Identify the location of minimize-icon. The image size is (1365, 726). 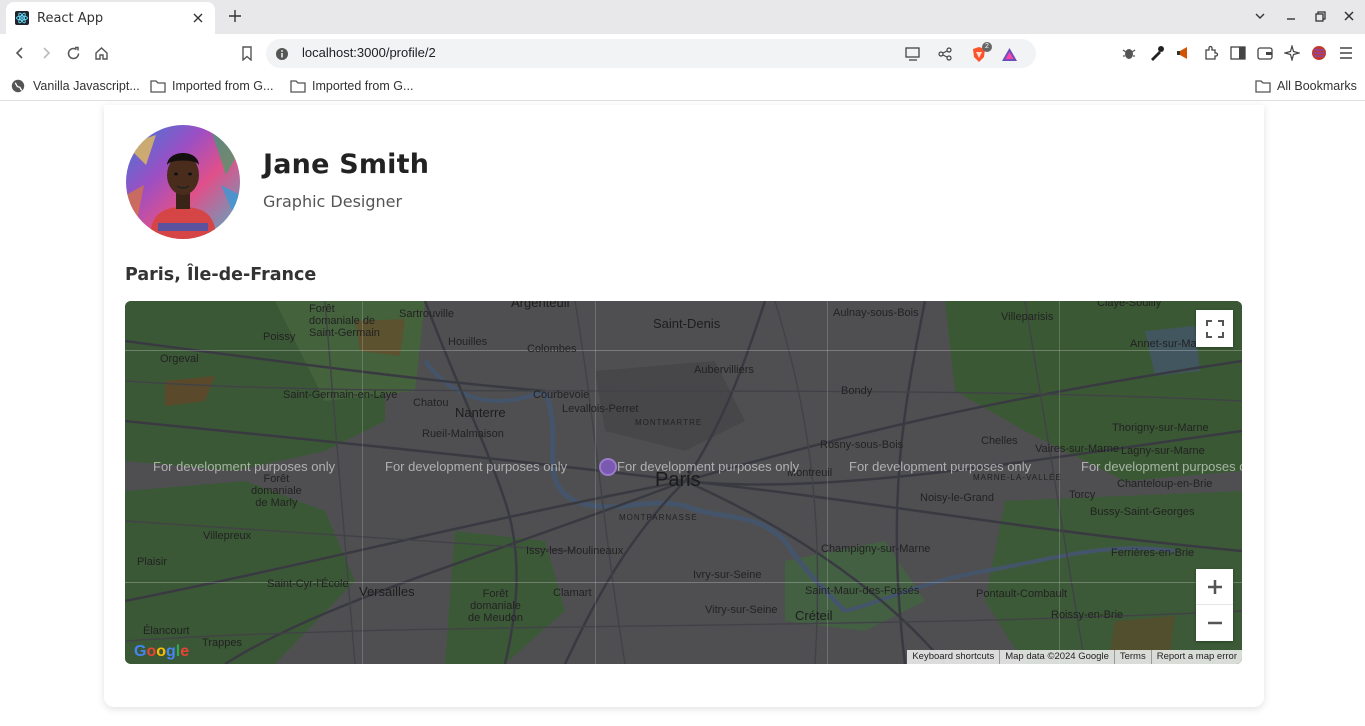
(1291, 16).